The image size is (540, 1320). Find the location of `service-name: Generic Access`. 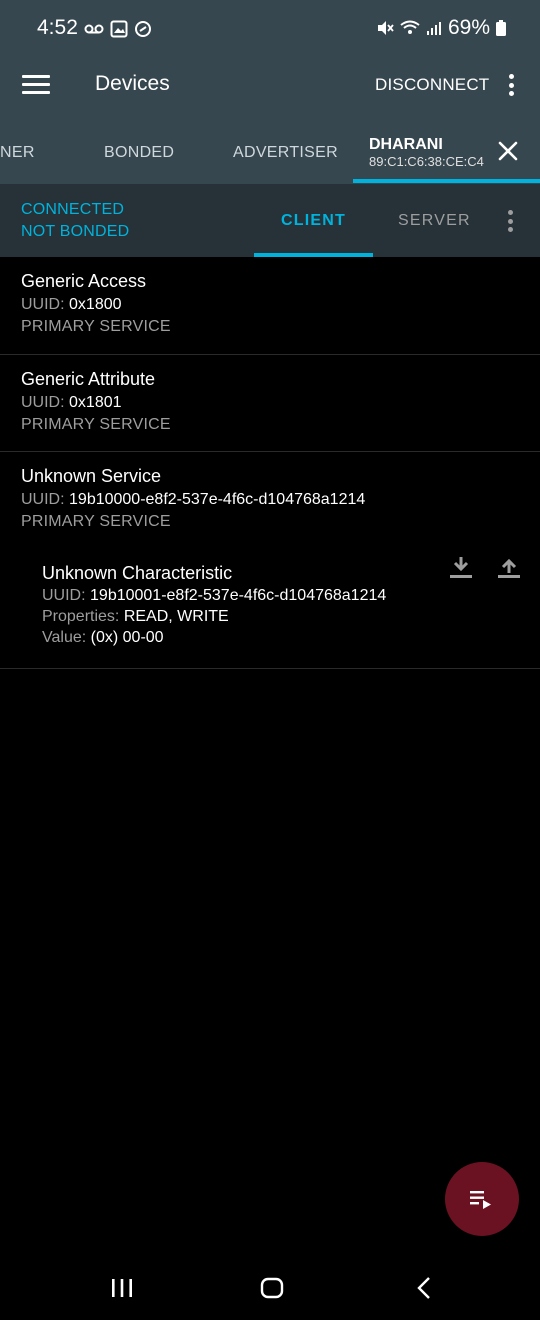

service-name: Generic Access is located at coordinates (84, 281).